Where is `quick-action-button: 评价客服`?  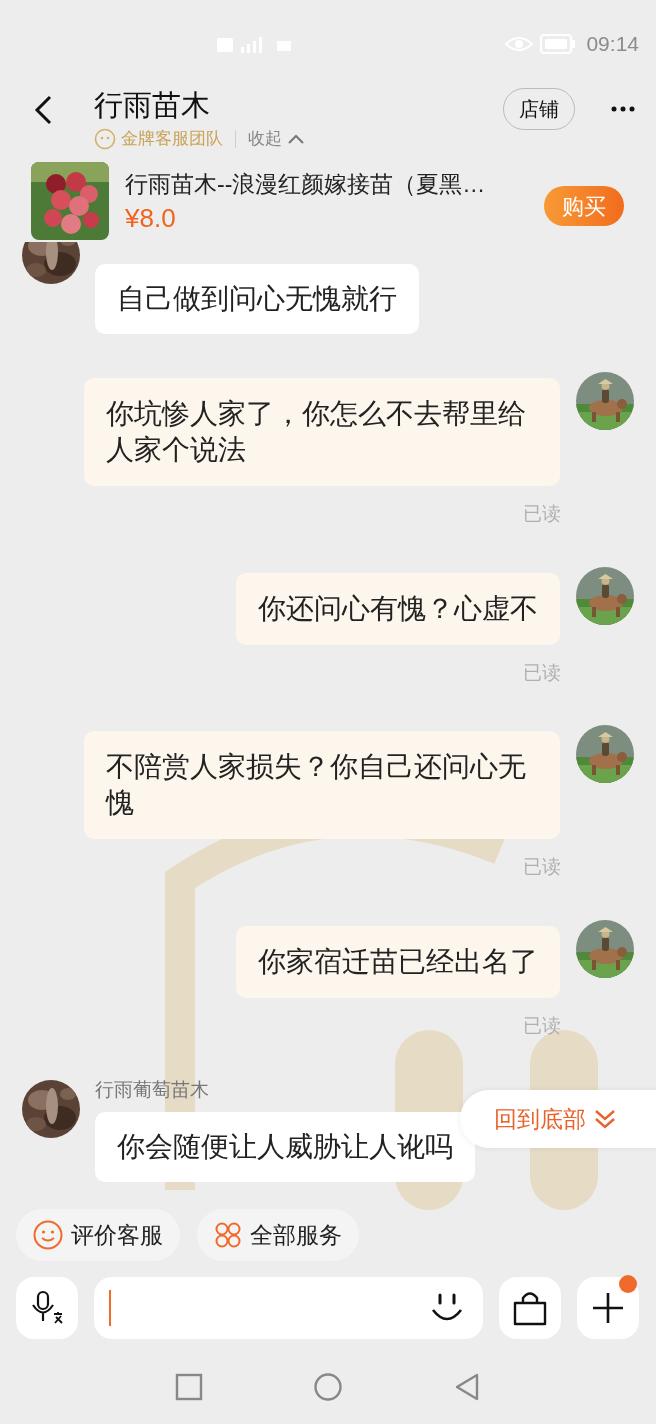
quick-action-button: 评价客服 is located at coordinates (98, 1235).